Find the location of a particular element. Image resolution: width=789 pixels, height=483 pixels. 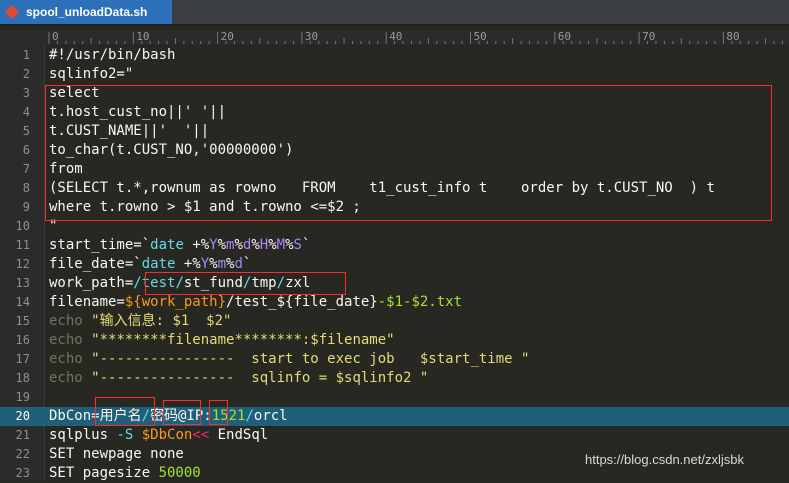

code-text: SET pagesize 50000 is located at coordinates (125, 473).